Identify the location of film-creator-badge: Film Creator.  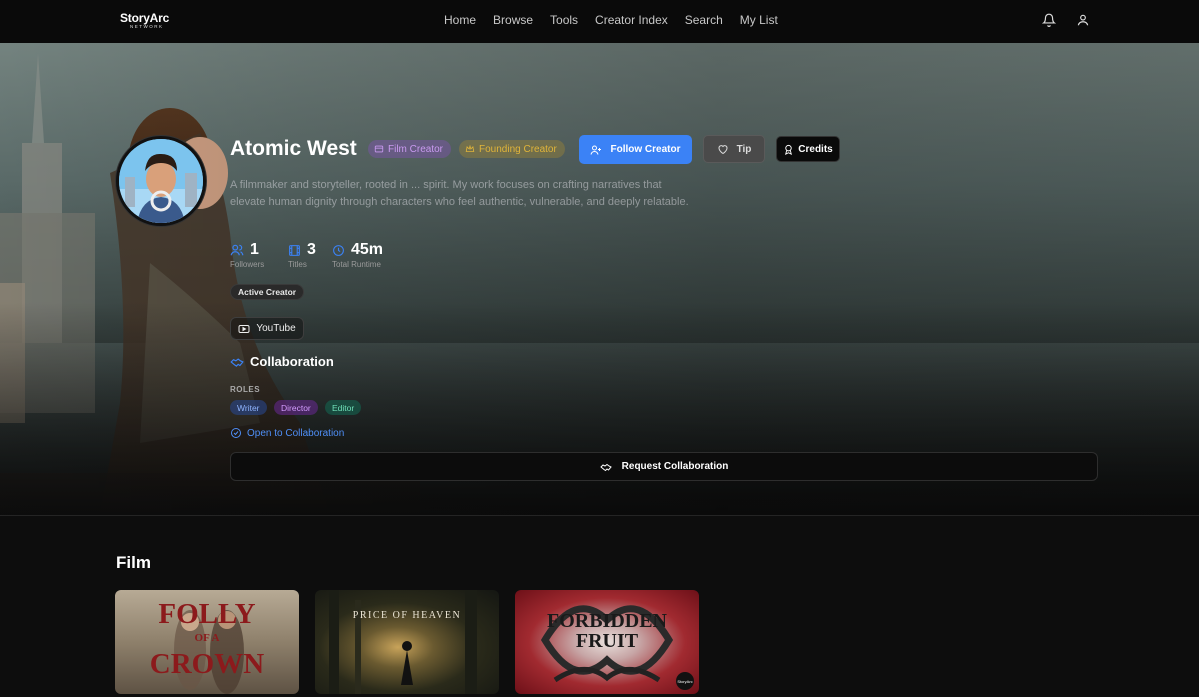
(410, 149).